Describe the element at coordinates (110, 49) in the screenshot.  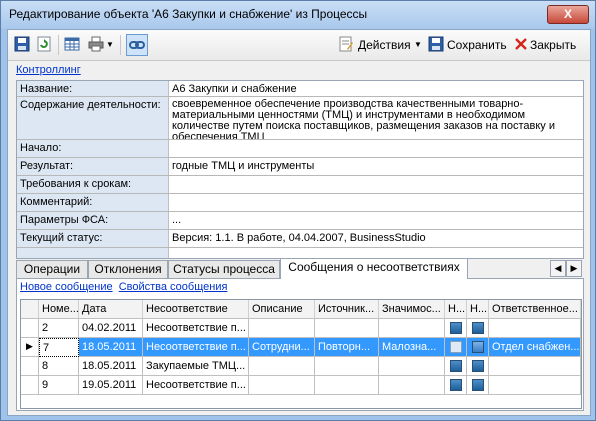
I see `print-dropdown-icon: ▼` at that location.